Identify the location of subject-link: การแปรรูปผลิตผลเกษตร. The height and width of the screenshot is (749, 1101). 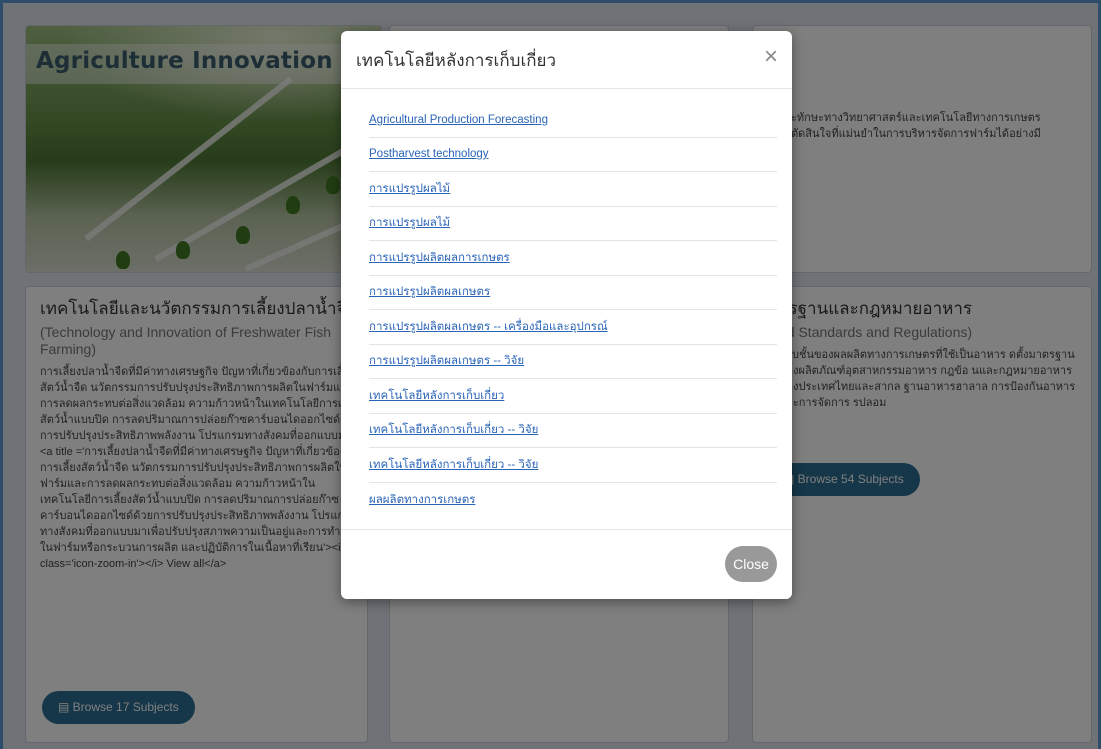
(429, 292).